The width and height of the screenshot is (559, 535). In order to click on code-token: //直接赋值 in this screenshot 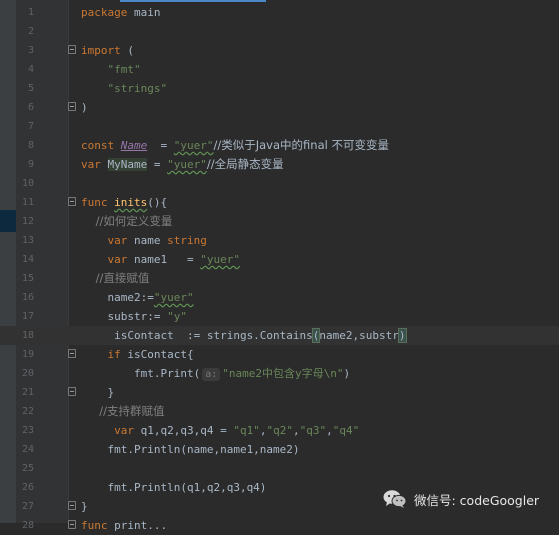, I will do `click(115, 278)`.